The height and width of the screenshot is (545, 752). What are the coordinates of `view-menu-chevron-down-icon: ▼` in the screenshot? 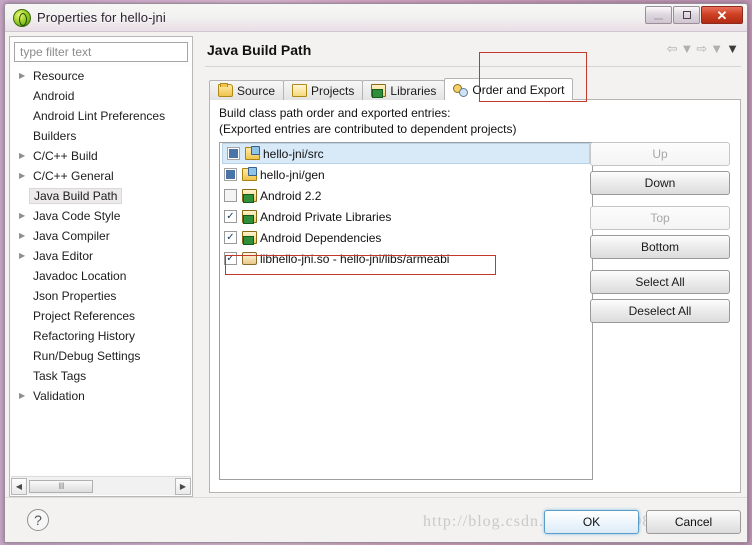 It's located at (732, 48).